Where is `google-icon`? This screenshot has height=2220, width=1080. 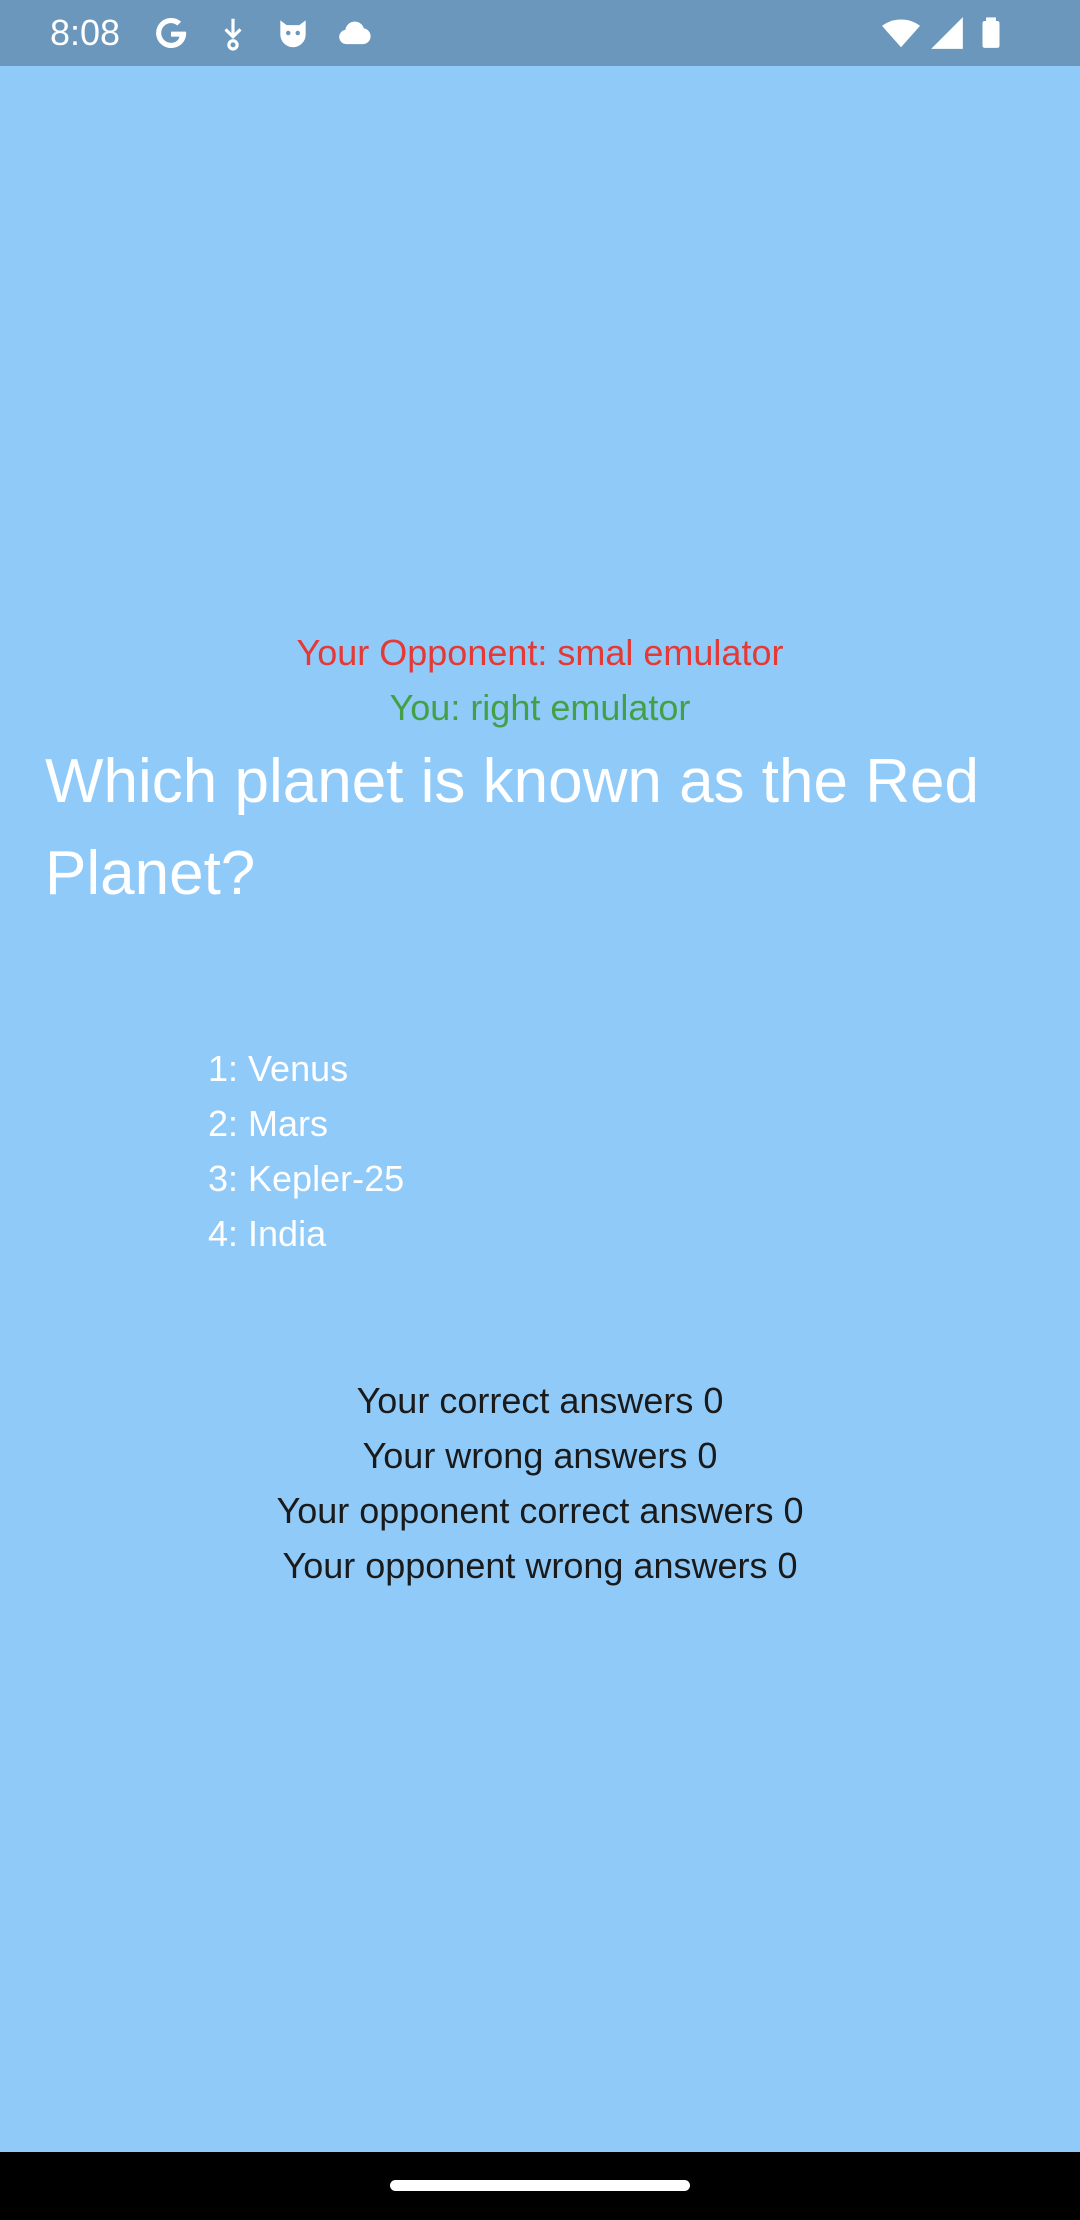
google-icon is located at coordinates (171, 33).